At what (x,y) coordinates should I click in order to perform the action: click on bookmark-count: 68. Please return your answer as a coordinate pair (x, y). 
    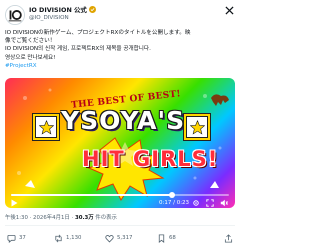
    Looking at the image, I should click on (172, 238).